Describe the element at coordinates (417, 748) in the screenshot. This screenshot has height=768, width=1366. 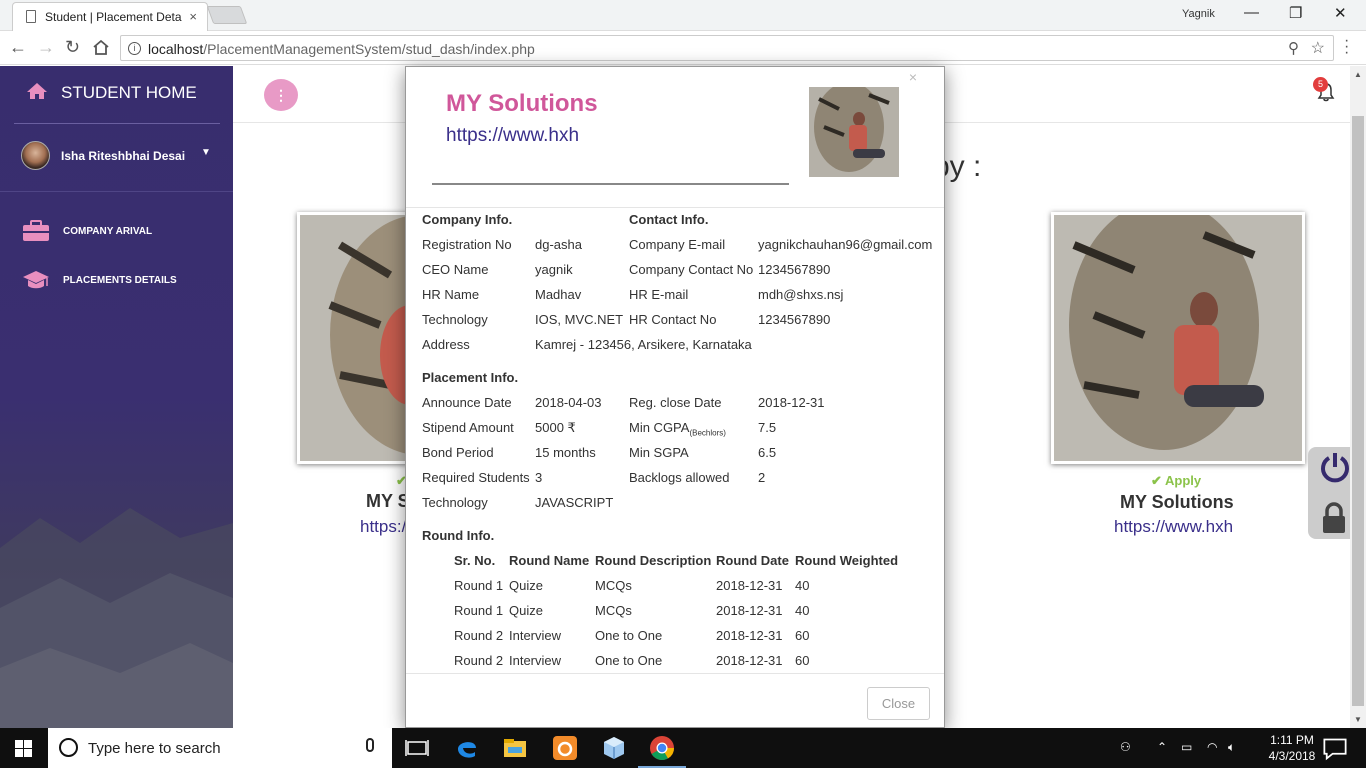
I see `task-view-icon` at that location.